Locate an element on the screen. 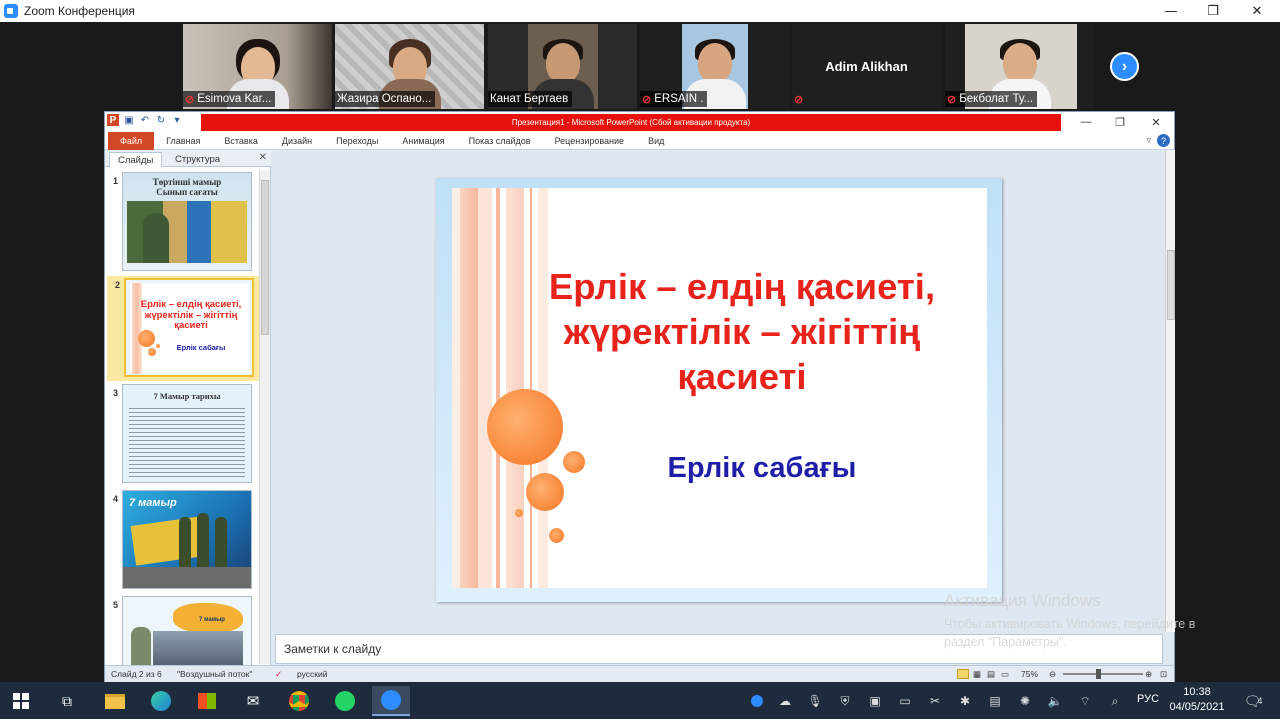 The width and height of the screenshot is (1280, 719). decor-circle-large is located at coordinates (525, 427).